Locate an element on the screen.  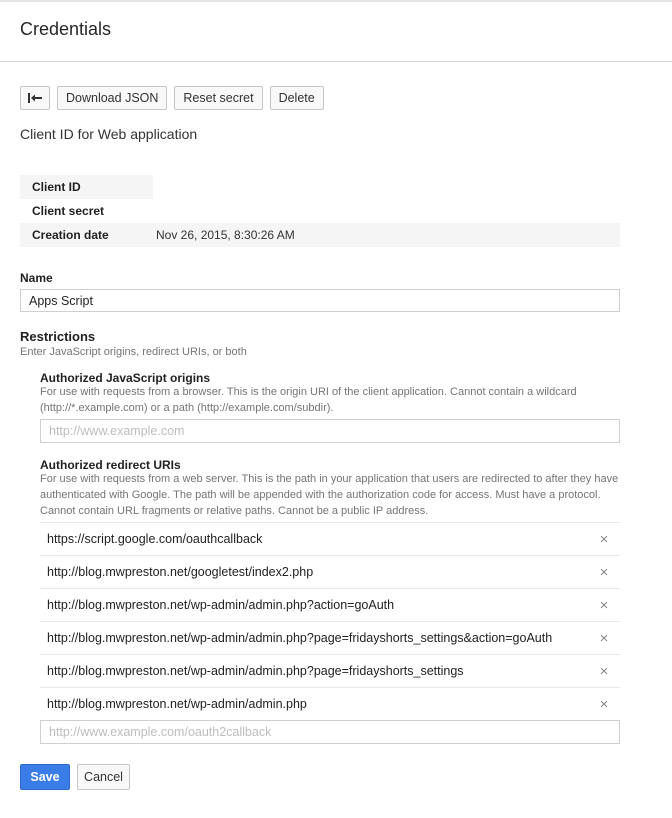
client-type-title: Client ID for Web application is located at coordinates (109, 134).